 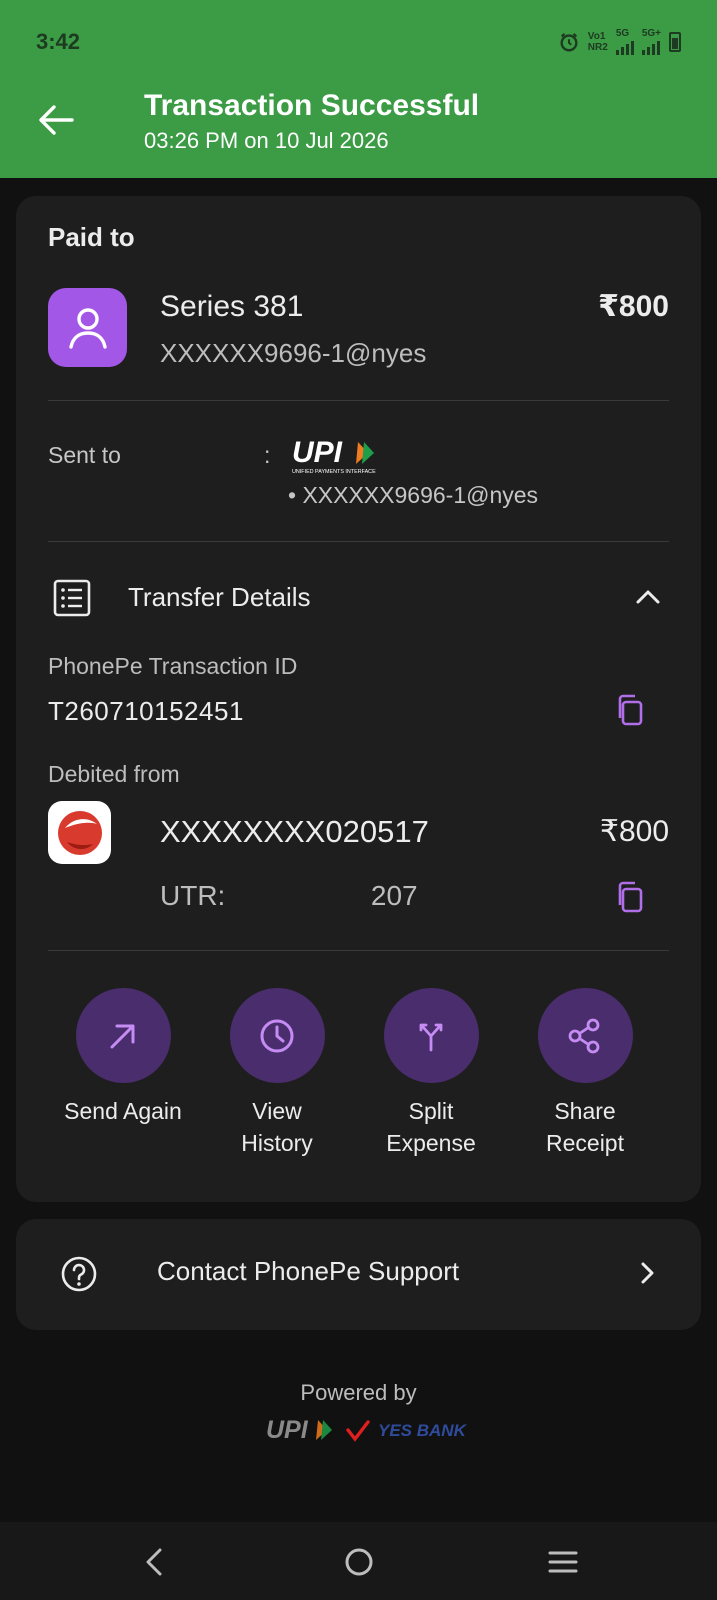 What do you see at coordinates (72, 598) in the screenshot?
I see `receipt-list-icon` at bounding box center [72, 598].